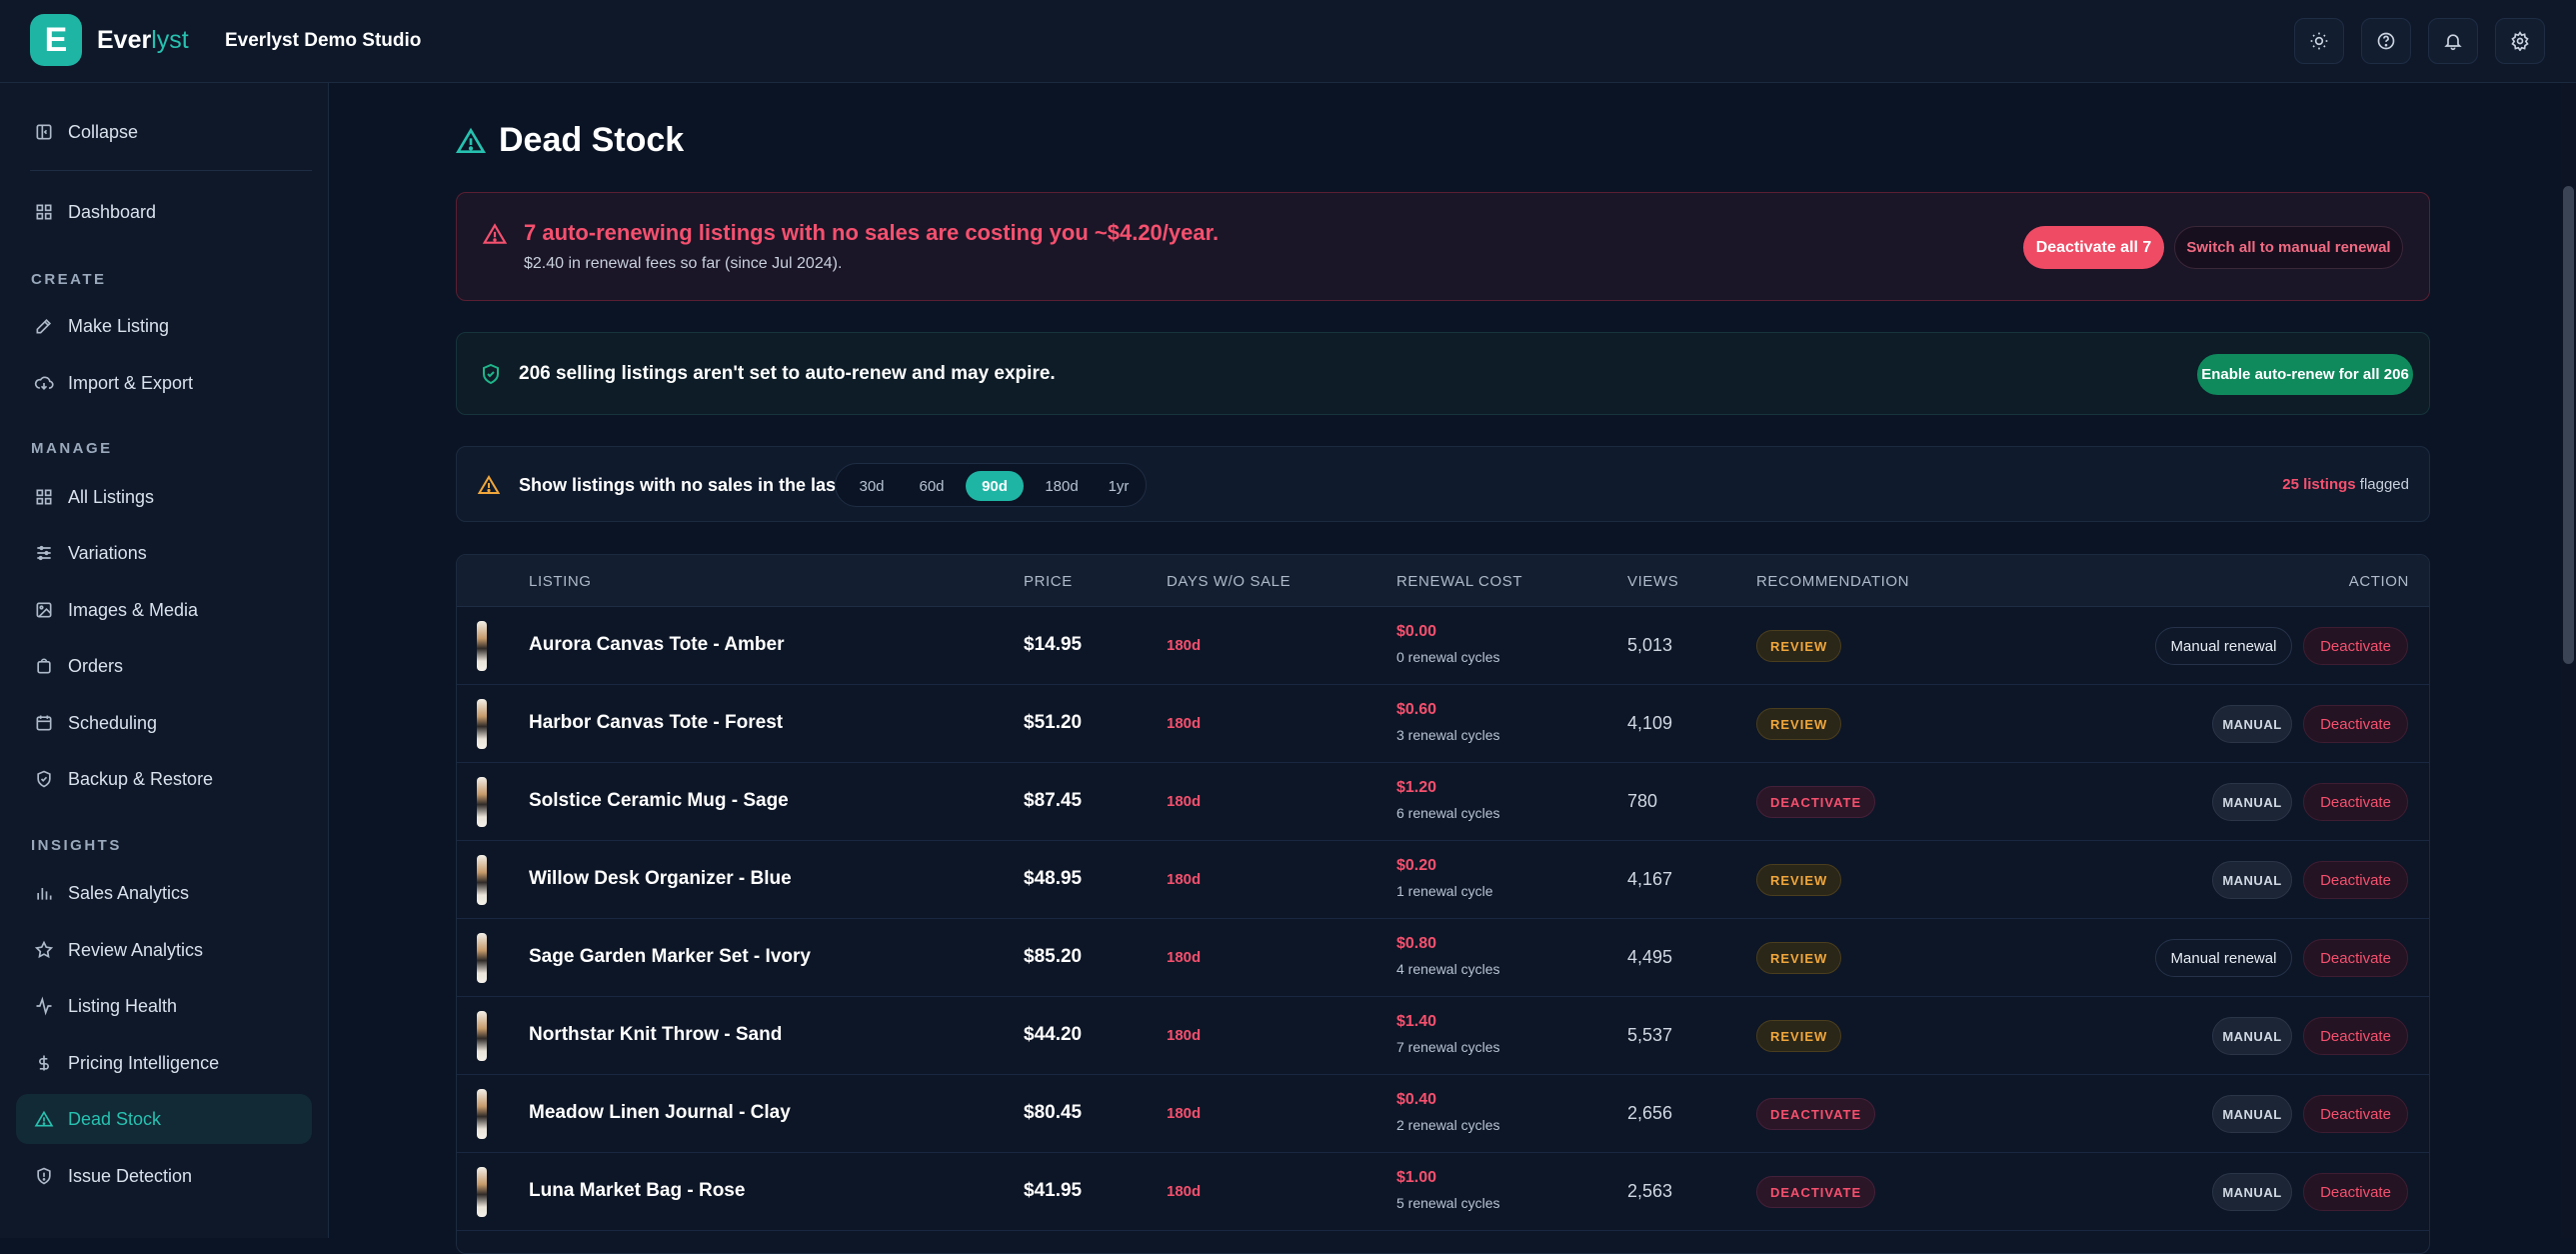  What do you see at coordinates (2094, 247) in the screenshot?
I see `deactivate-all-button: Deactivate all 7` at bounding box center [2094, 247].